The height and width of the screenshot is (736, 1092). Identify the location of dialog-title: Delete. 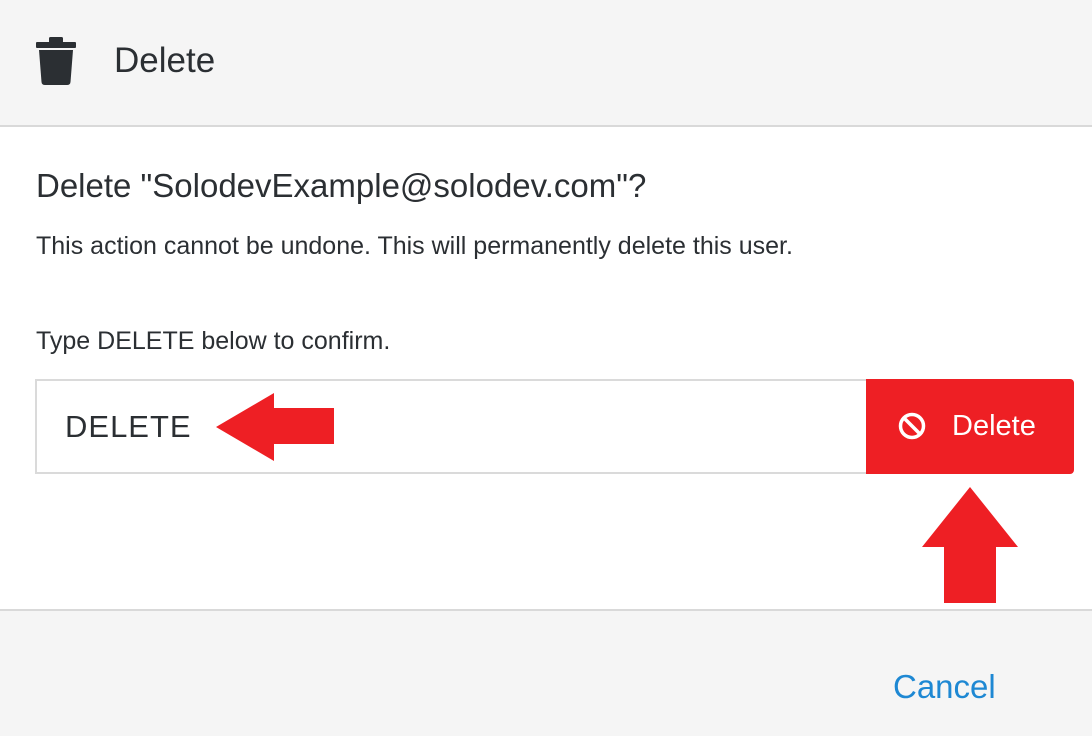
(165, 60).